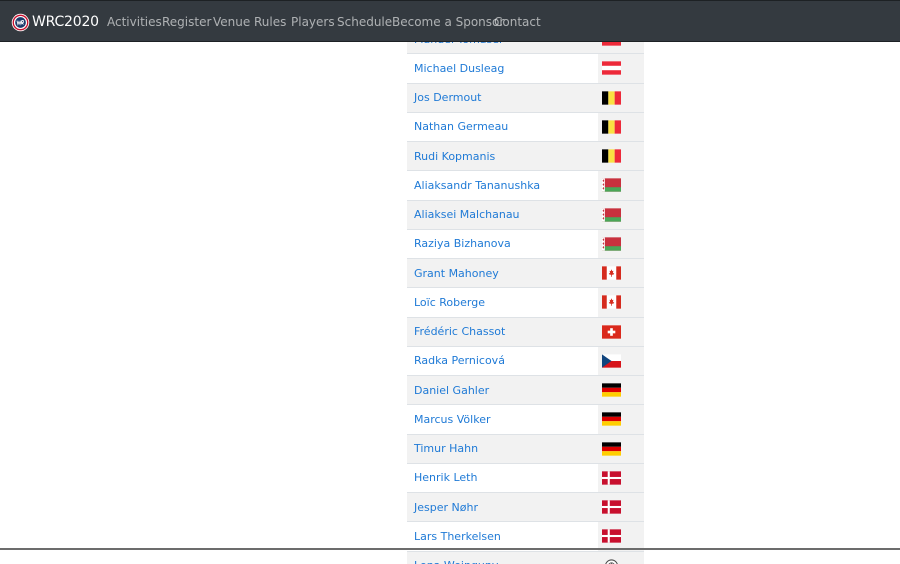 This screenshot has height=564, width=900. What do you see at coordinates (452, 419) in the screenshot?
I see `player-link: Marcus Völker` at bounding box center [452, 419].